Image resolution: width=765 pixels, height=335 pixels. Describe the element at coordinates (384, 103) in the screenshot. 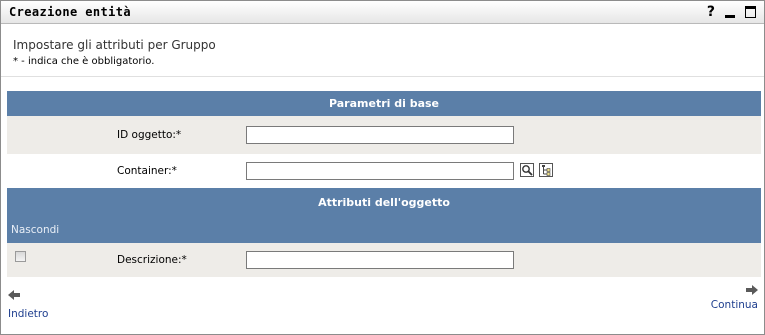

I see `basic-section-header: Parametri di base` at that location.